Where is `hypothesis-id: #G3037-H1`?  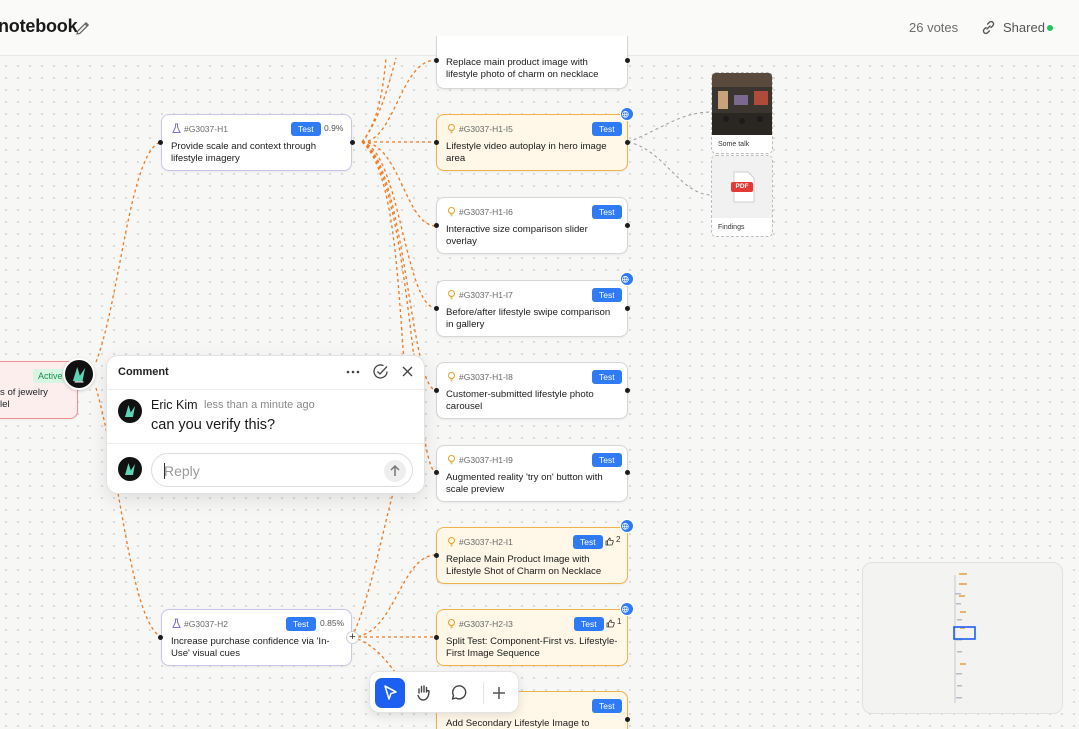
hypothesis-id: #G3037-H1 is located at coordinates (206, 129).